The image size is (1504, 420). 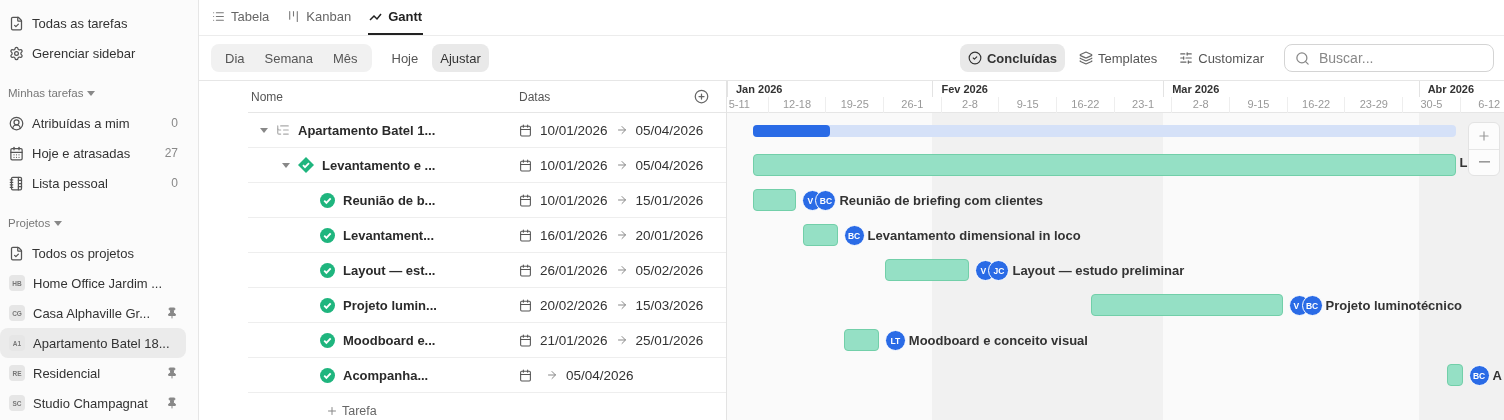 I want to click on month-label: Fev 2026, so click(x=960, y=89).